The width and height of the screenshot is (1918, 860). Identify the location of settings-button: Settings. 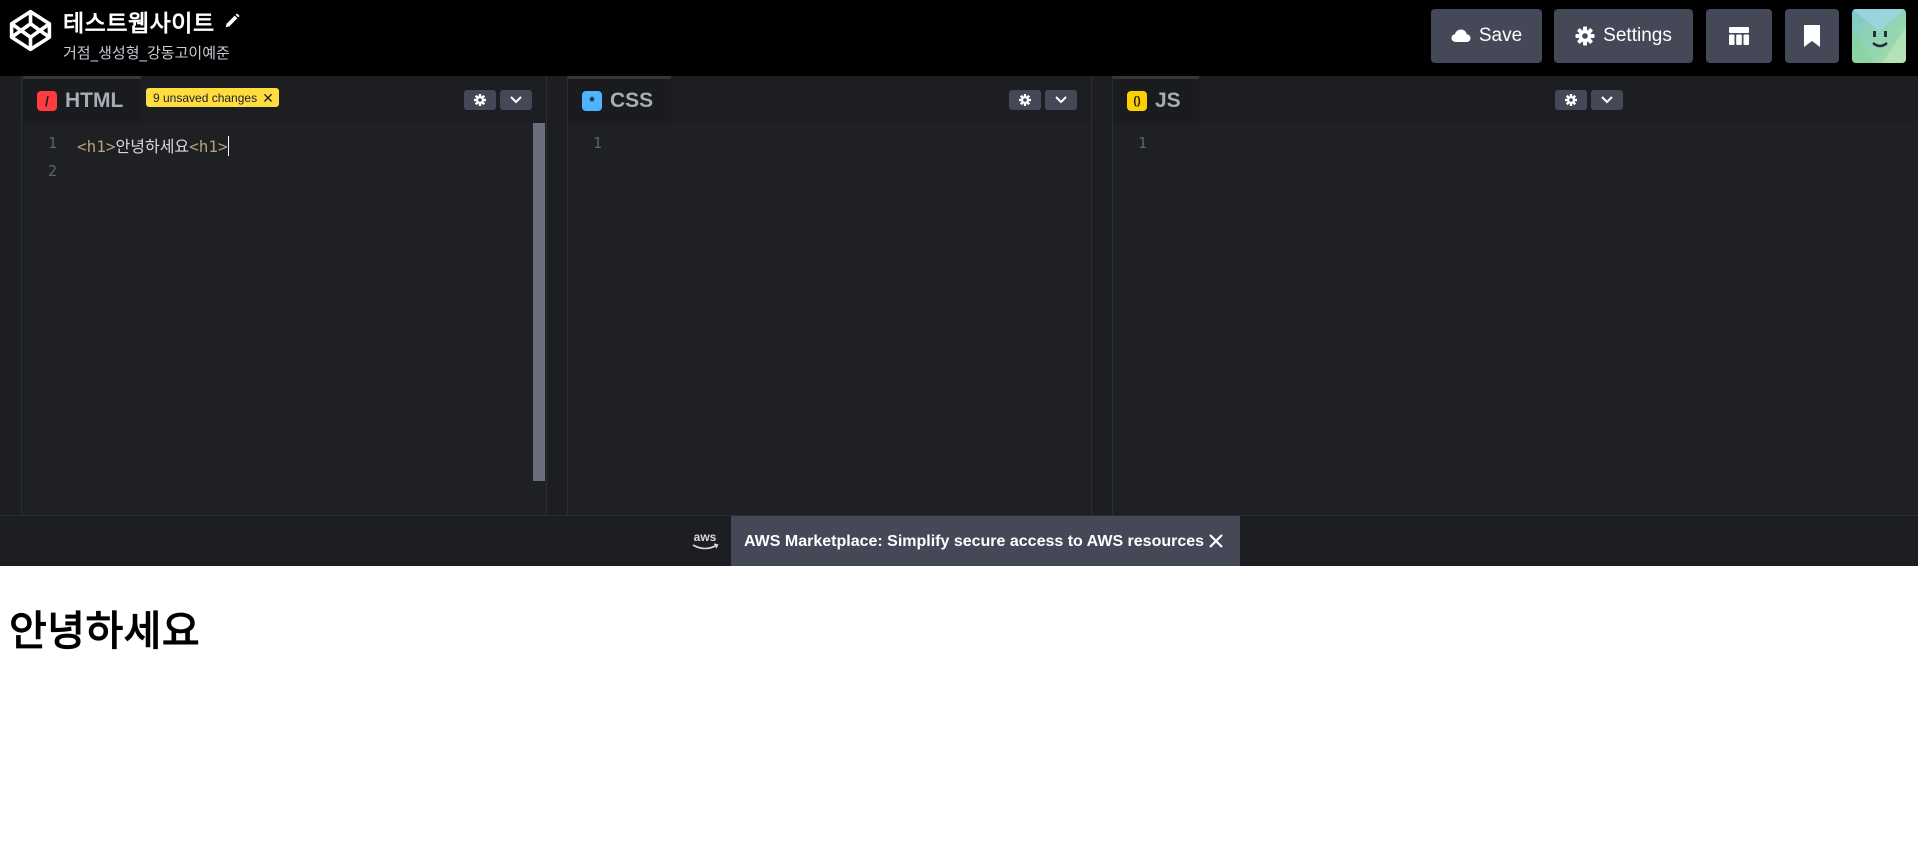
(1623, 36).